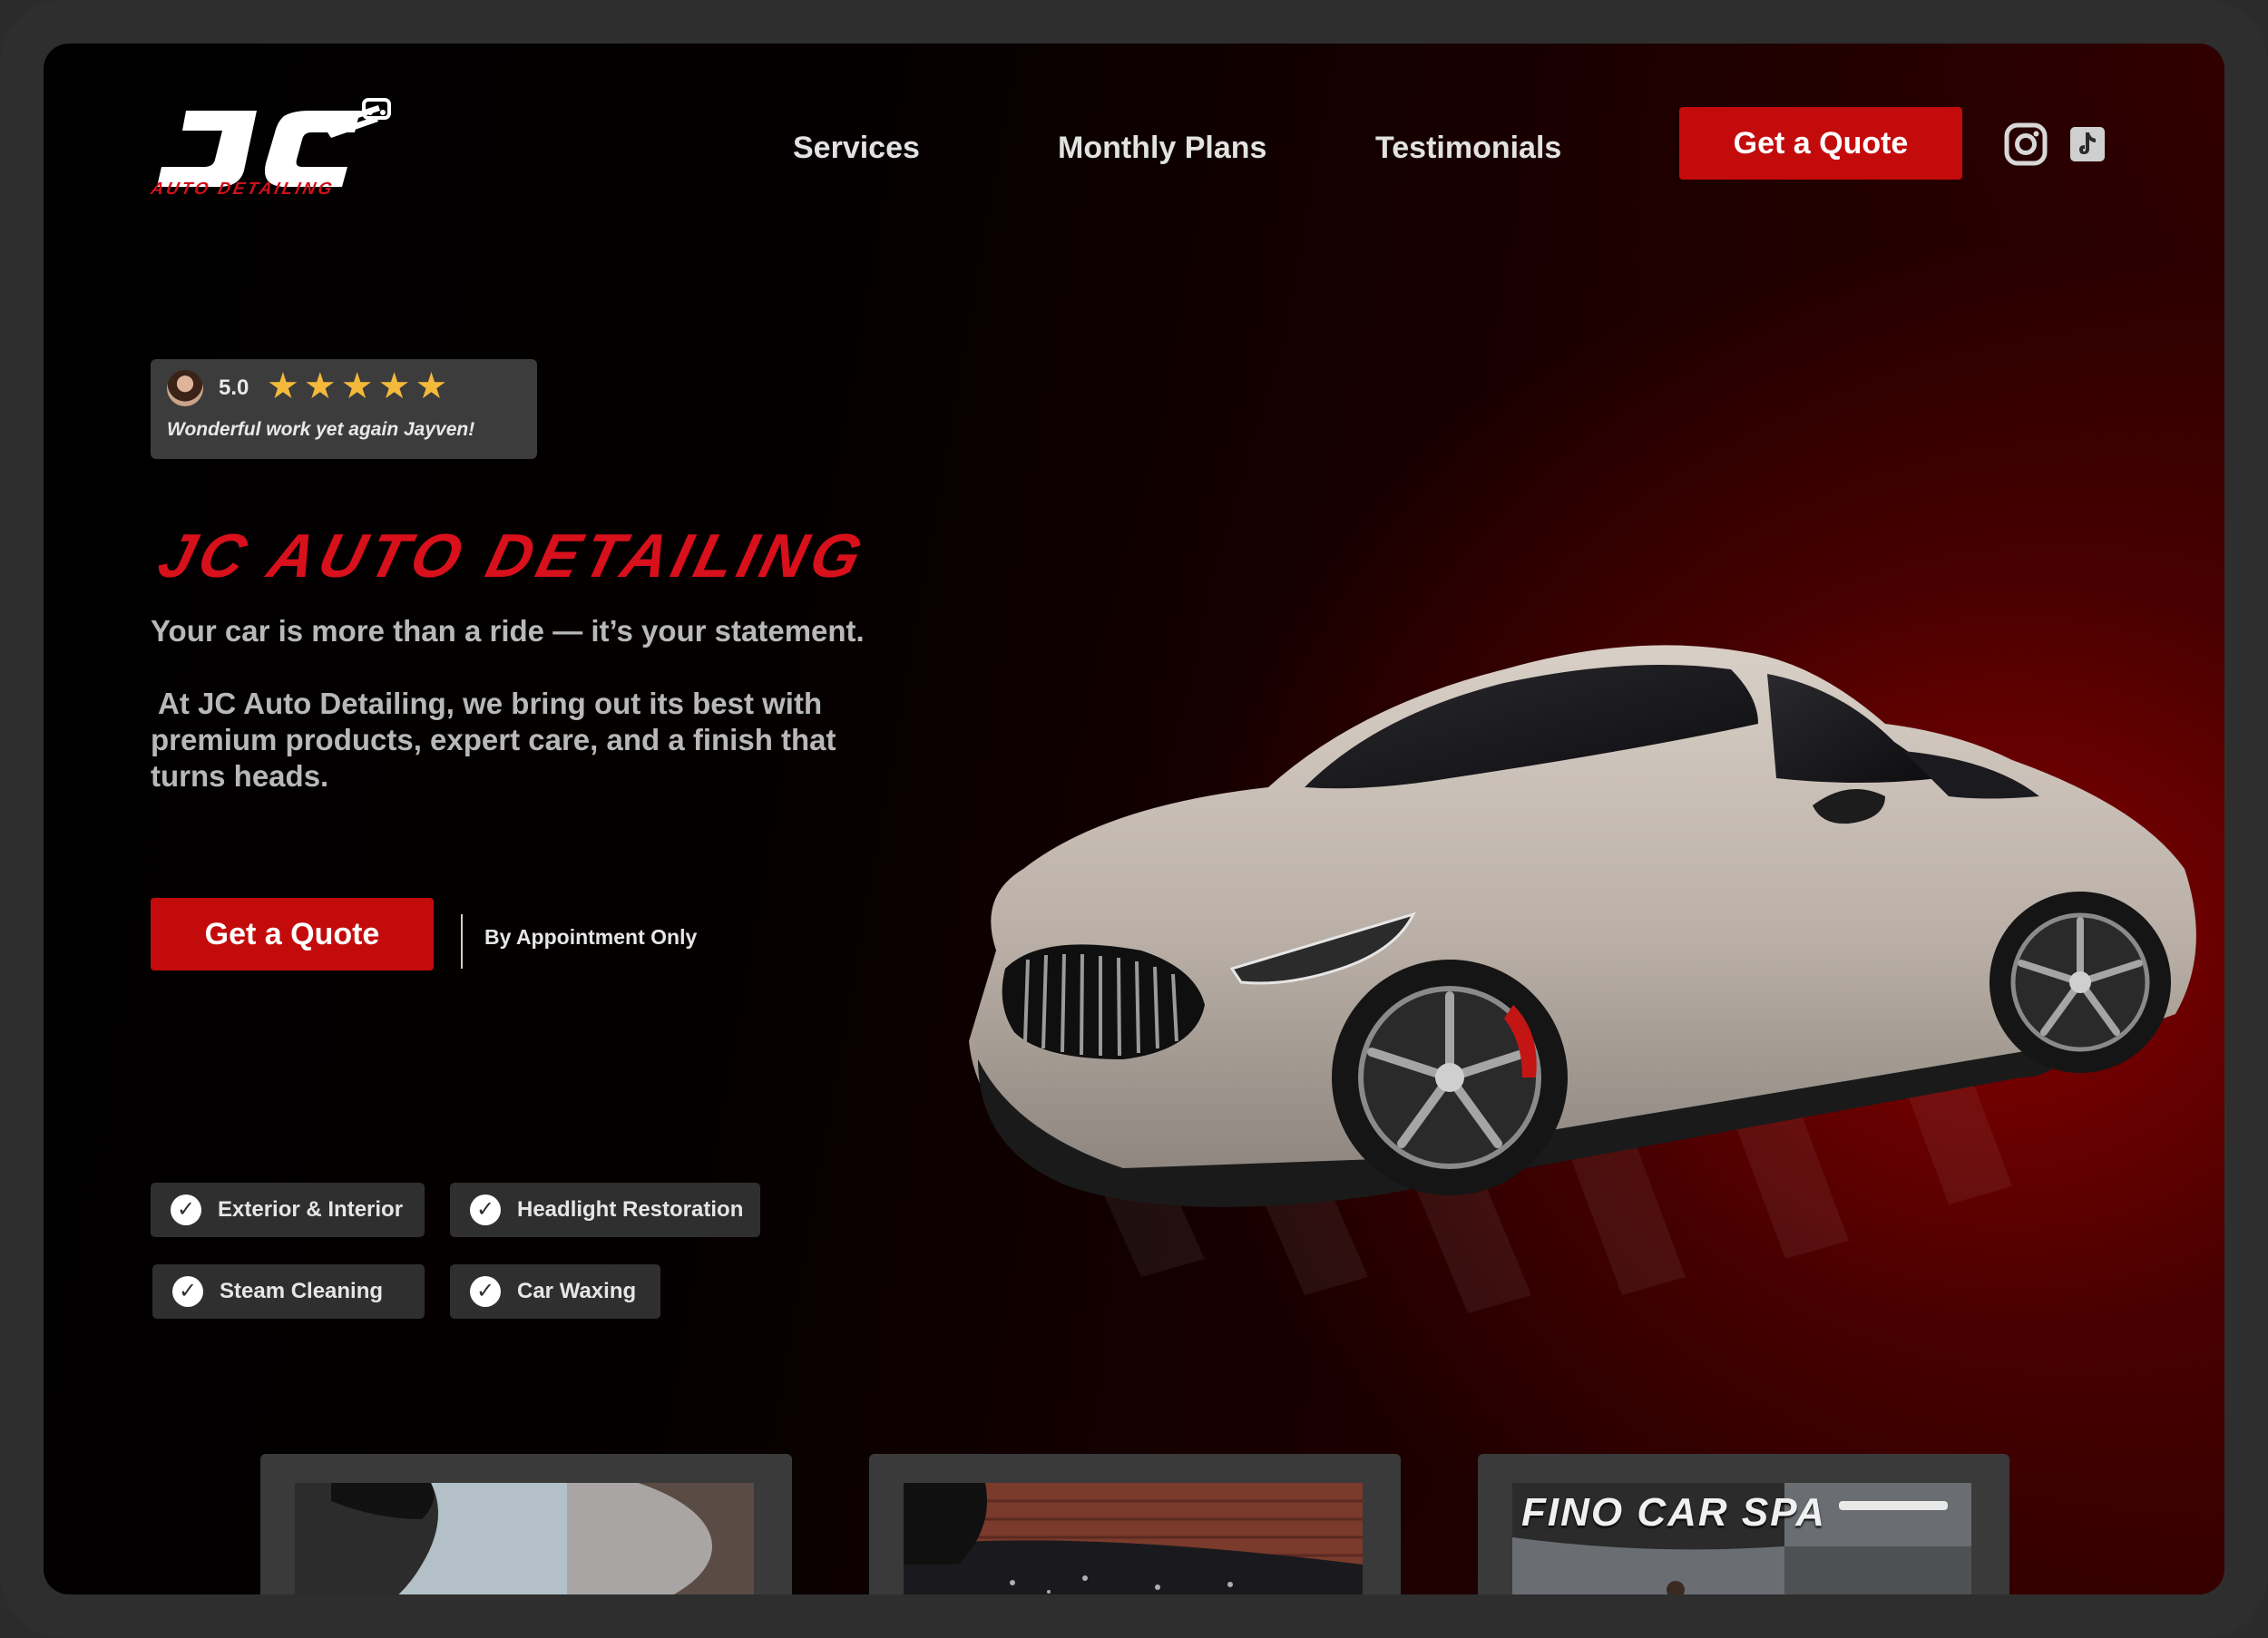  I want to click on feature-label: Headlight Restoration, so click(631, 1209).